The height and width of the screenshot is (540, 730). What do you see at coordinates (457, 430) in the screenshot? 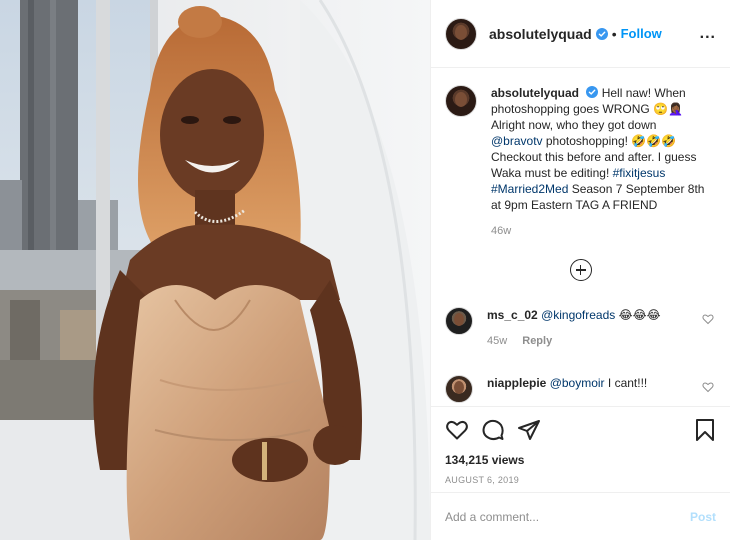
I see `like-heart-icon` at bounding box center [457, 430].